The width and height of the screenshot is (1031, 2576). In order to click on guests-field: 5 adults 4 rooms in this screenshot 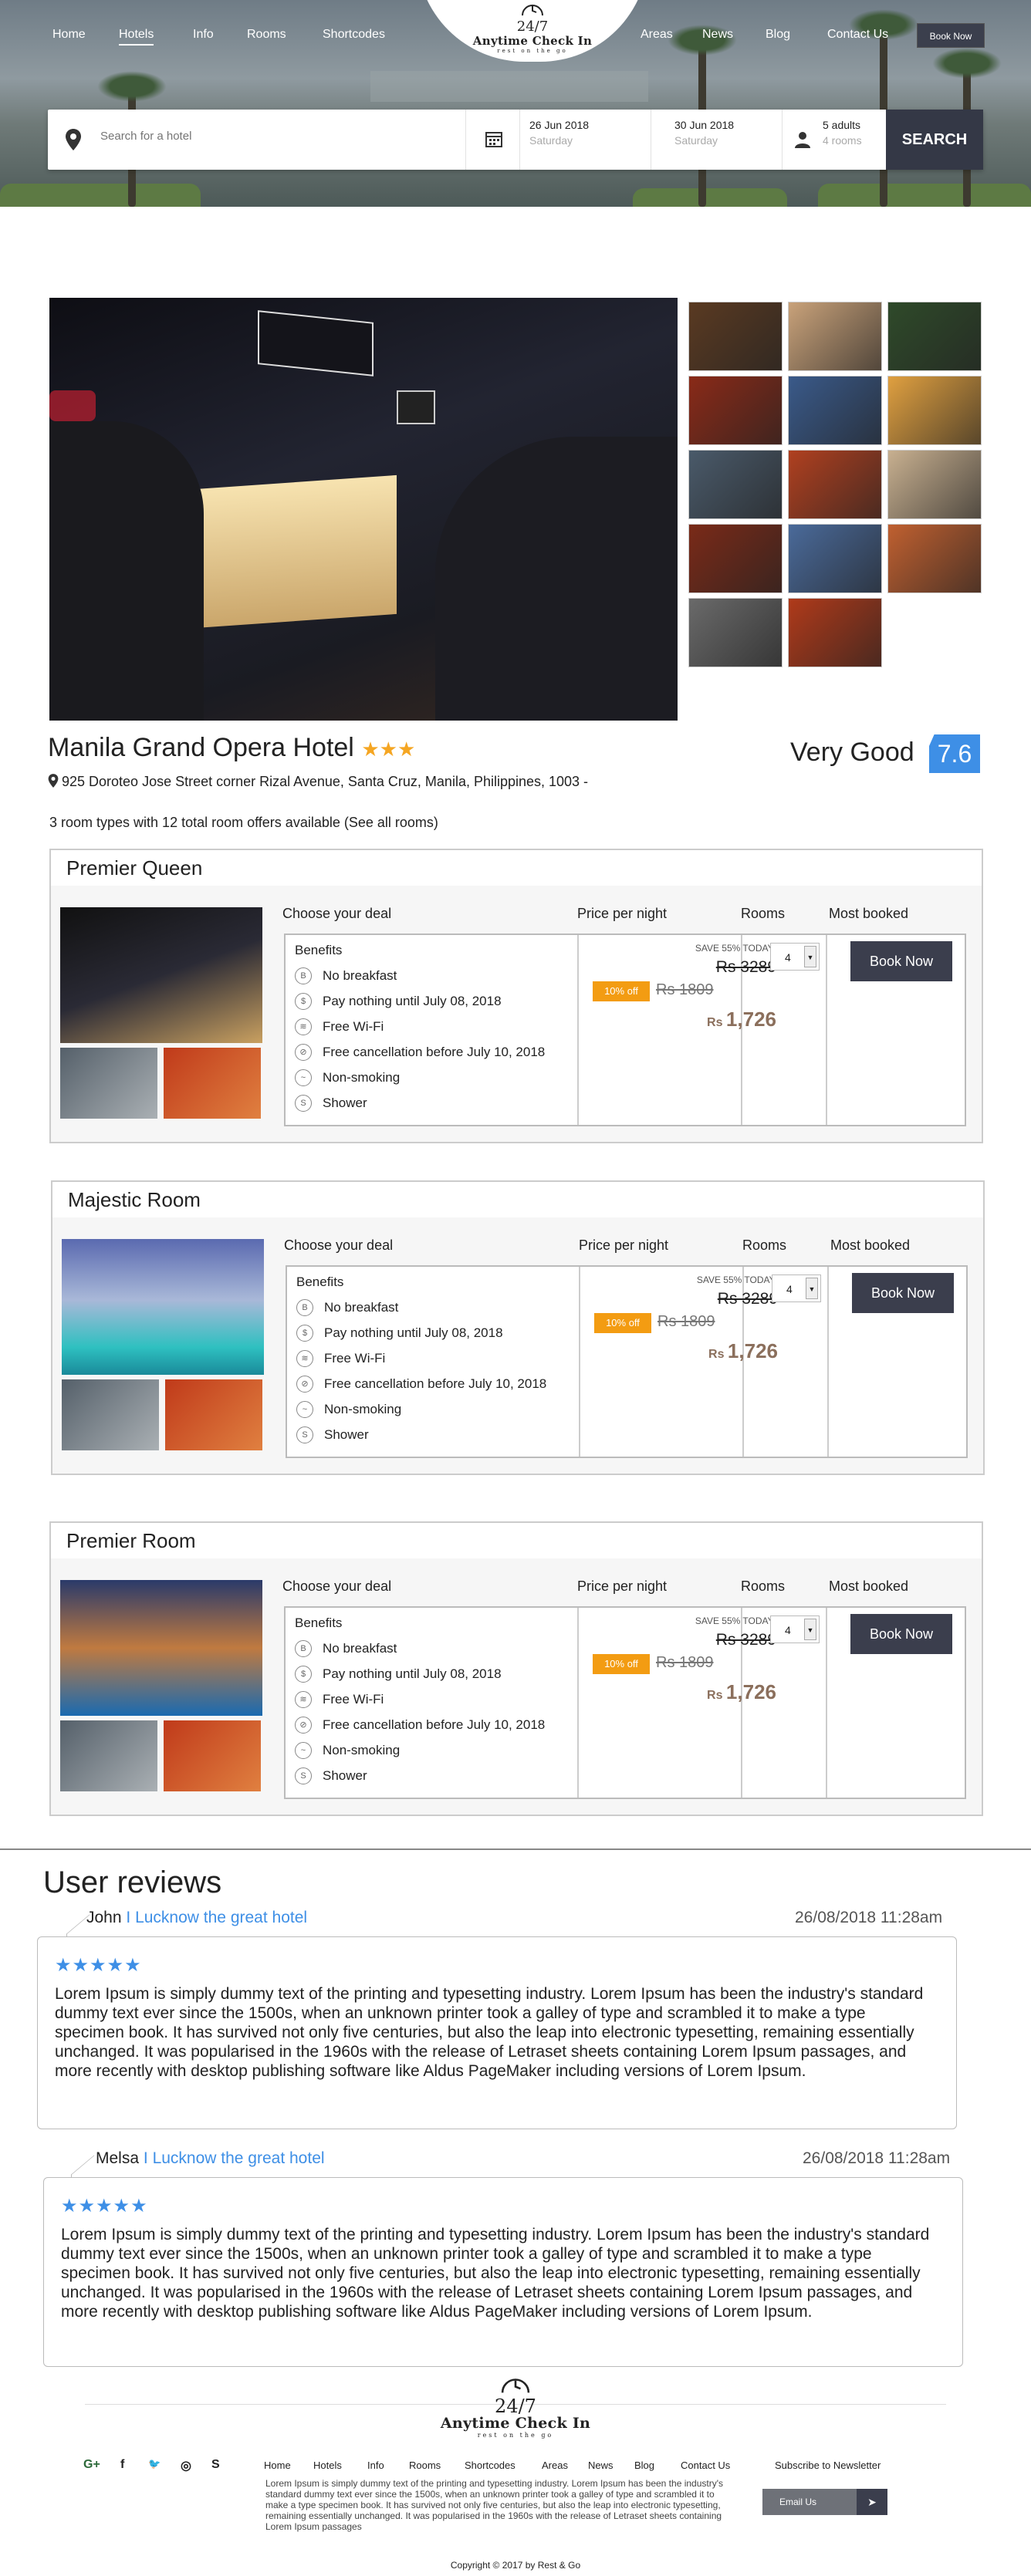, I will do `click(834, 140)`.